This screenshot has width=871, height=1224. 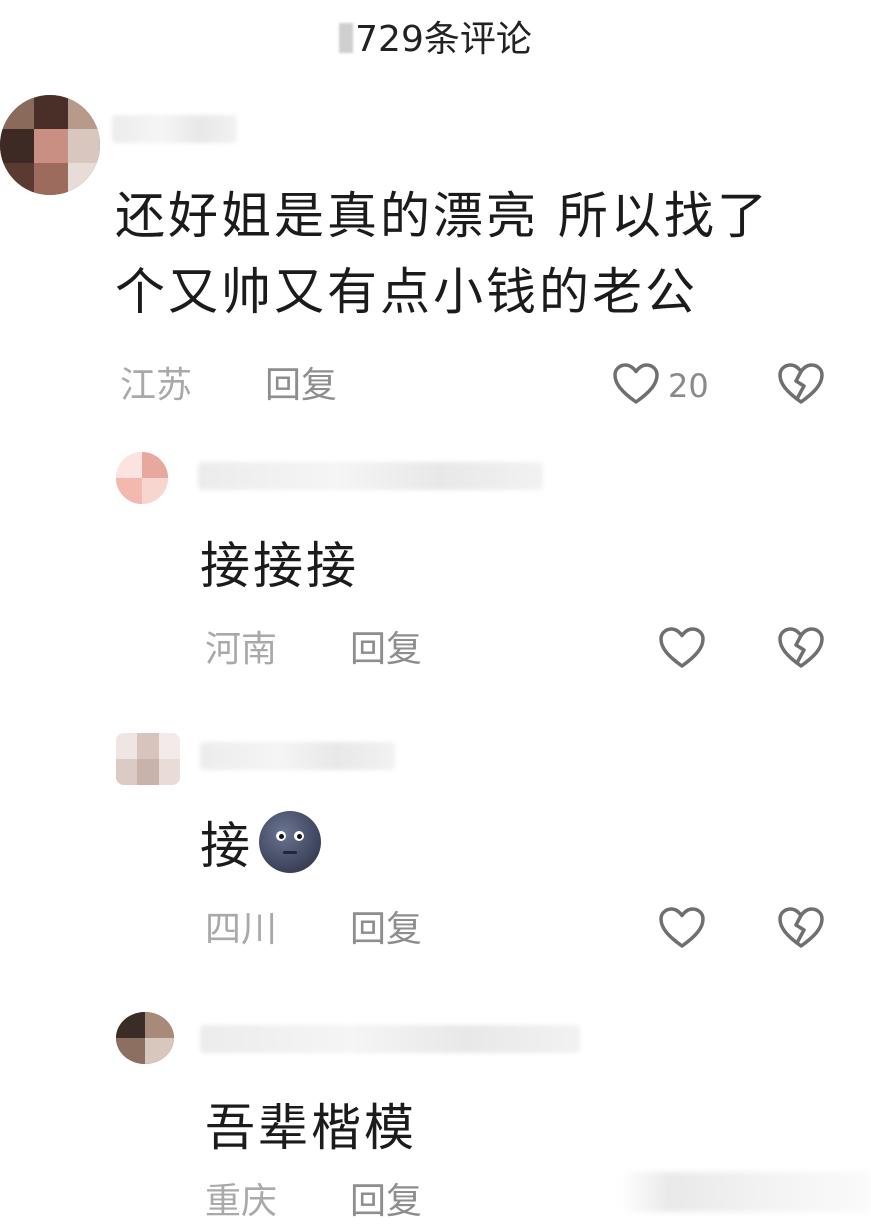 What do you see at coordinates (442, 216) in the screenshot?
I see `comment-text-line: 还好姐是真的漂亮 所以找了` at bounding box center [442, 216].